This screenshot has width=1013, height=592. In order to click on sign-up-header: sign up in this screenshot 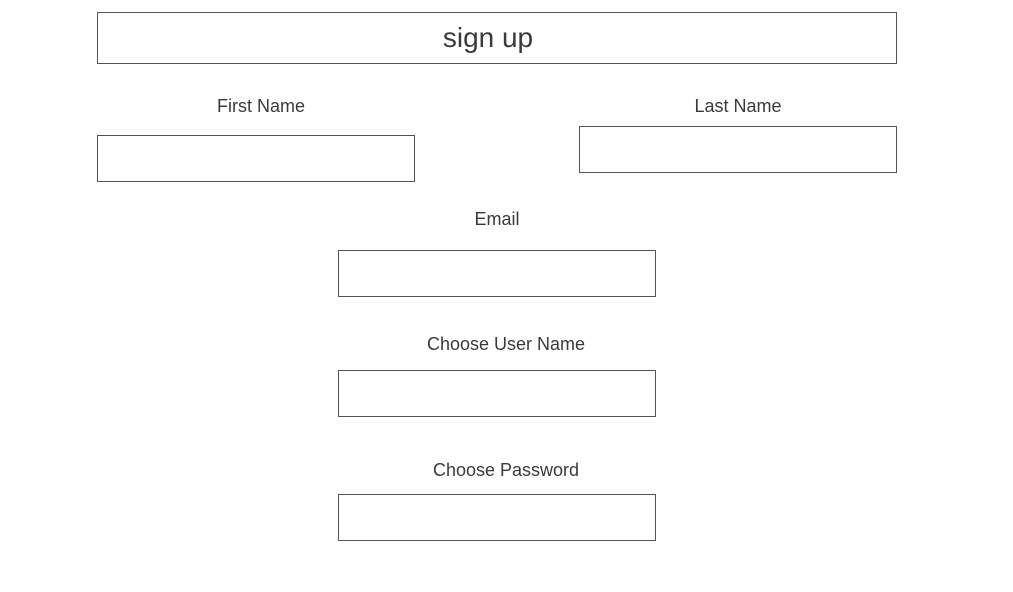, I will do `click(497, 38)`.